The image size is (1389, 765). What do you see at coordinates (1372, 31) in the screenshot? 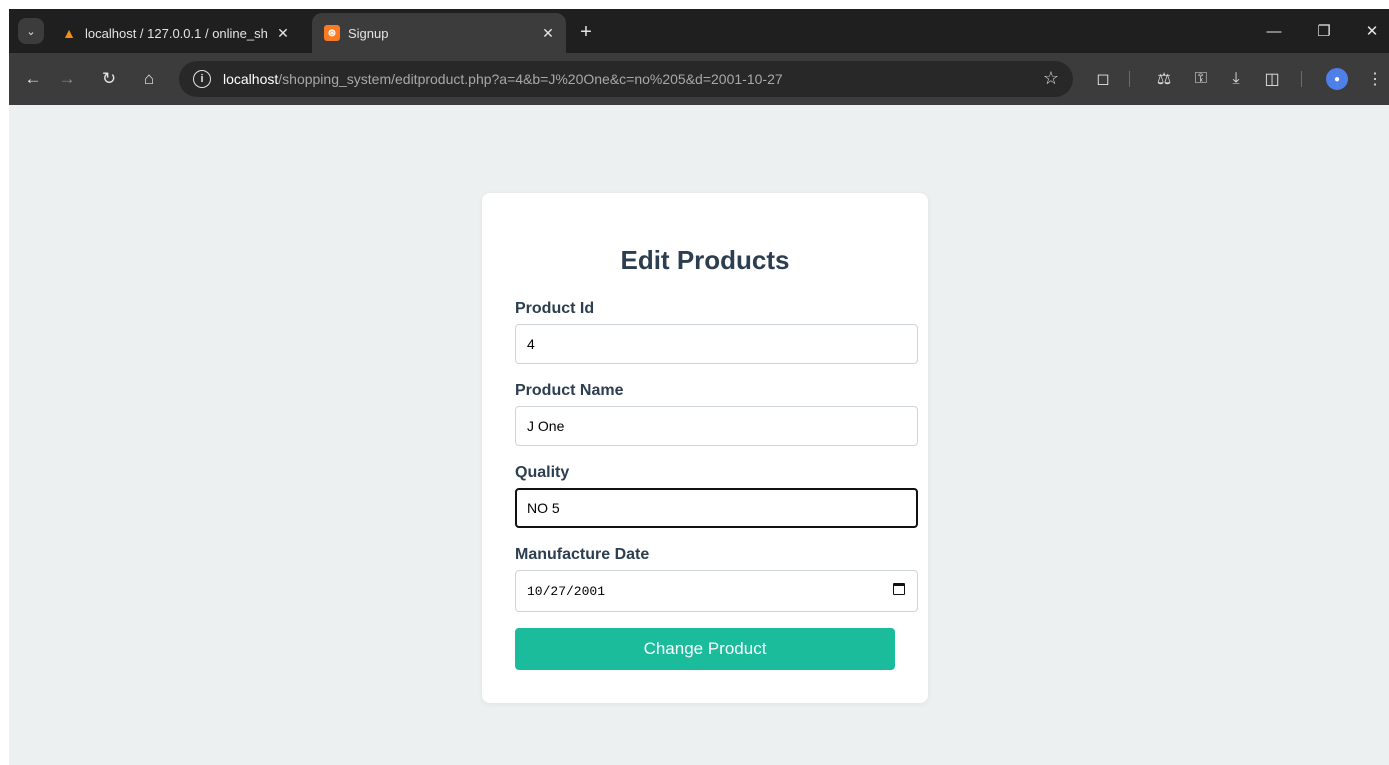
I see `close-window-icon: ✕` at bounding box center [1372, 31].